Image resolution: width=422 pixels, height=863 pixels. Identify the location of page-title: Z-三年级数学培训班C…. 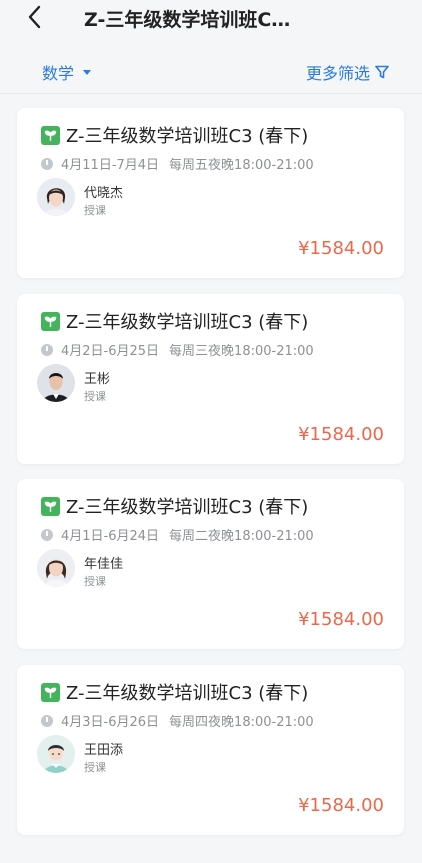
(187, 20).